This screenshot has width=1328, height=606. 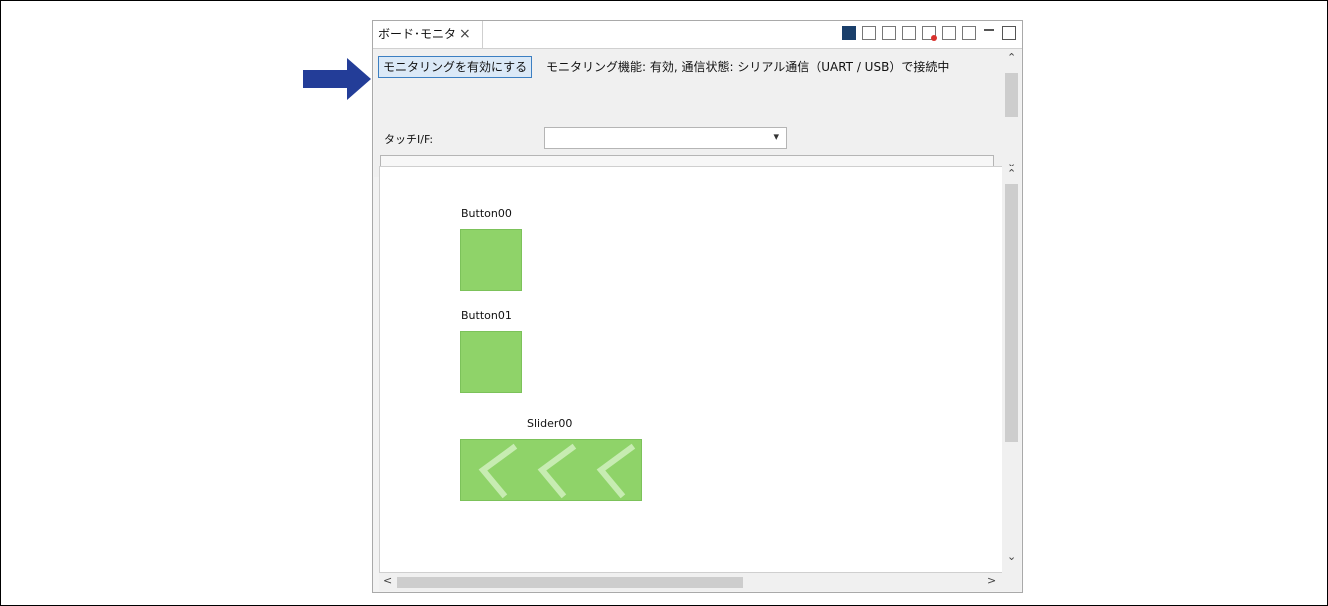 I want to click on tab-title: ボード･モニタ, so click(x=417, y=34).